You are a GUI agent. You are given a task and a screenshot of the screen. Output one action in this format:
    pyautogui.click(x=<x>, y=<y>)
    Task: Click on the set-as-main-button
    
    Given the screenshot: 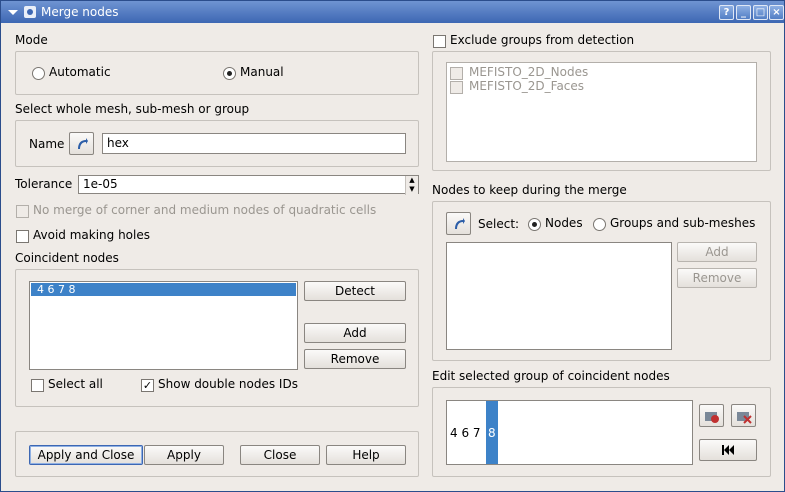 What is the action you would take?
    pyautogui.click(x=743, y=415)
    